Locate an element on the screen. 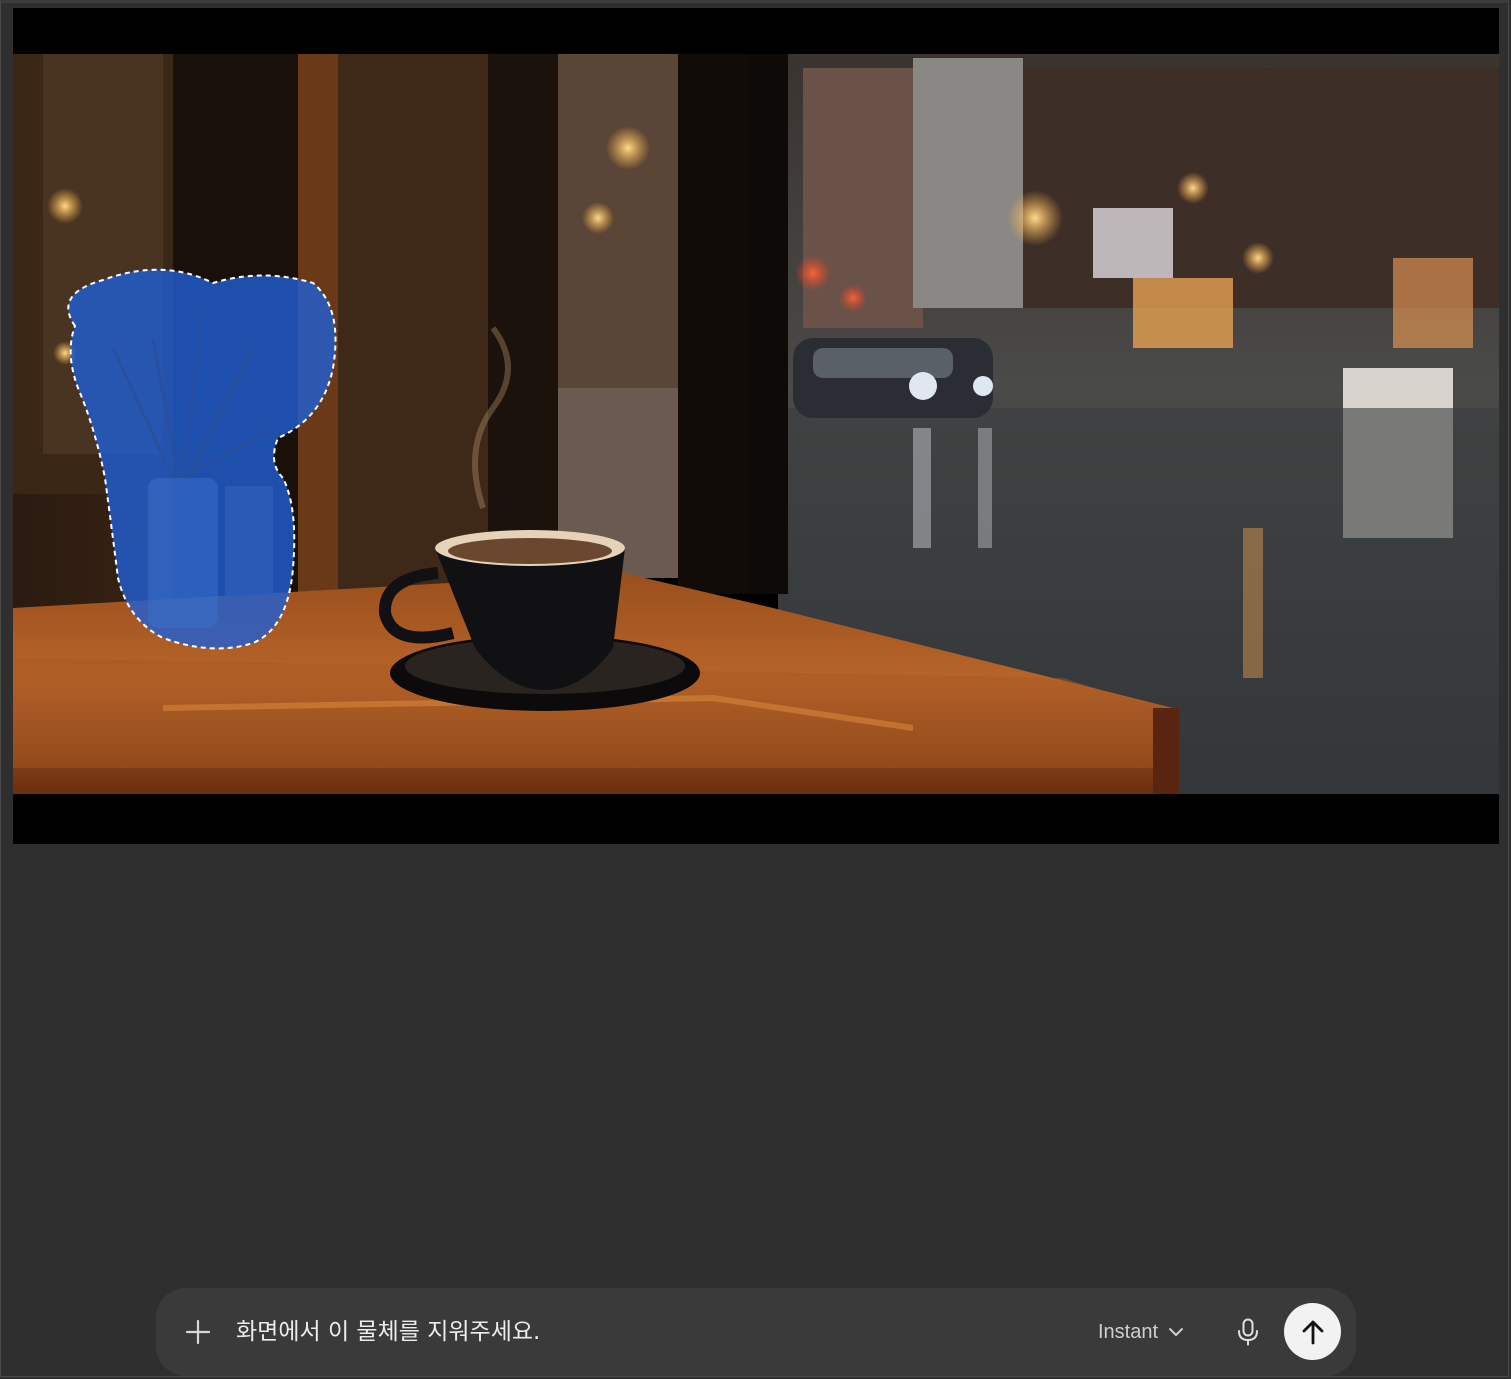 The image size is (1511, 1379). prompt-input: 화면에서 이 물체를 지워주세요. is located at coordinates (388, 1332).